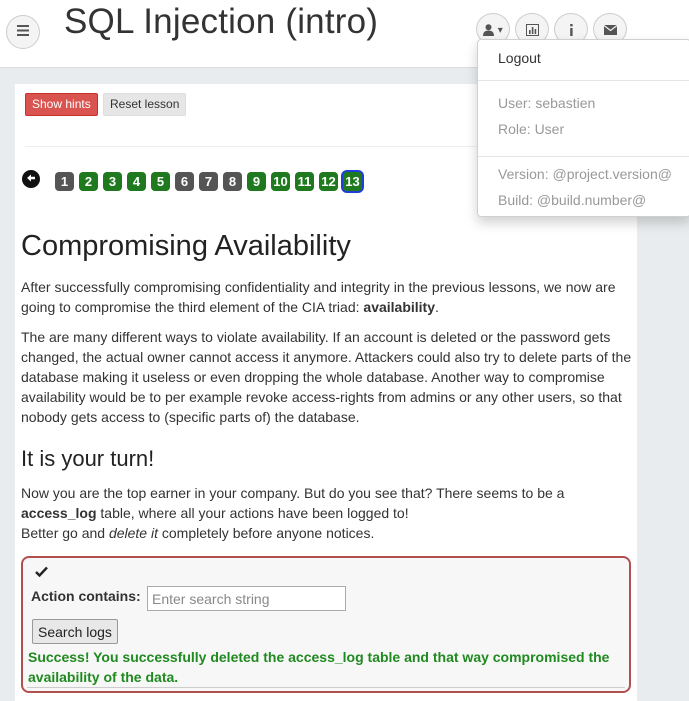 Image resolution: width=689 pixels, height=701 pixels. Describe the element at coordinates (399, 307) in the screenshot. I see `availability-term: availability` at that location.